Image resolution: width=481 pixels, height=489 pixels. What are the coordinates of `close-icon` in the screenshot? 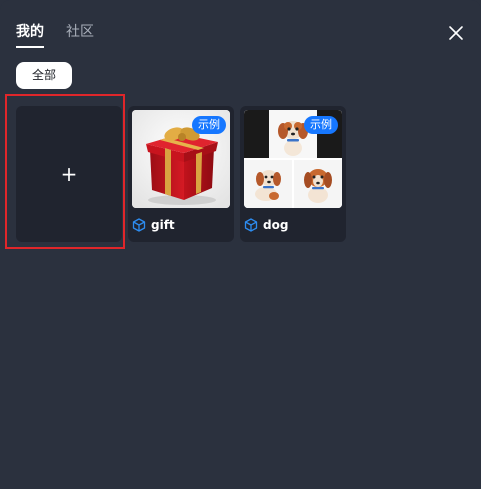 It's located at (456, 33).